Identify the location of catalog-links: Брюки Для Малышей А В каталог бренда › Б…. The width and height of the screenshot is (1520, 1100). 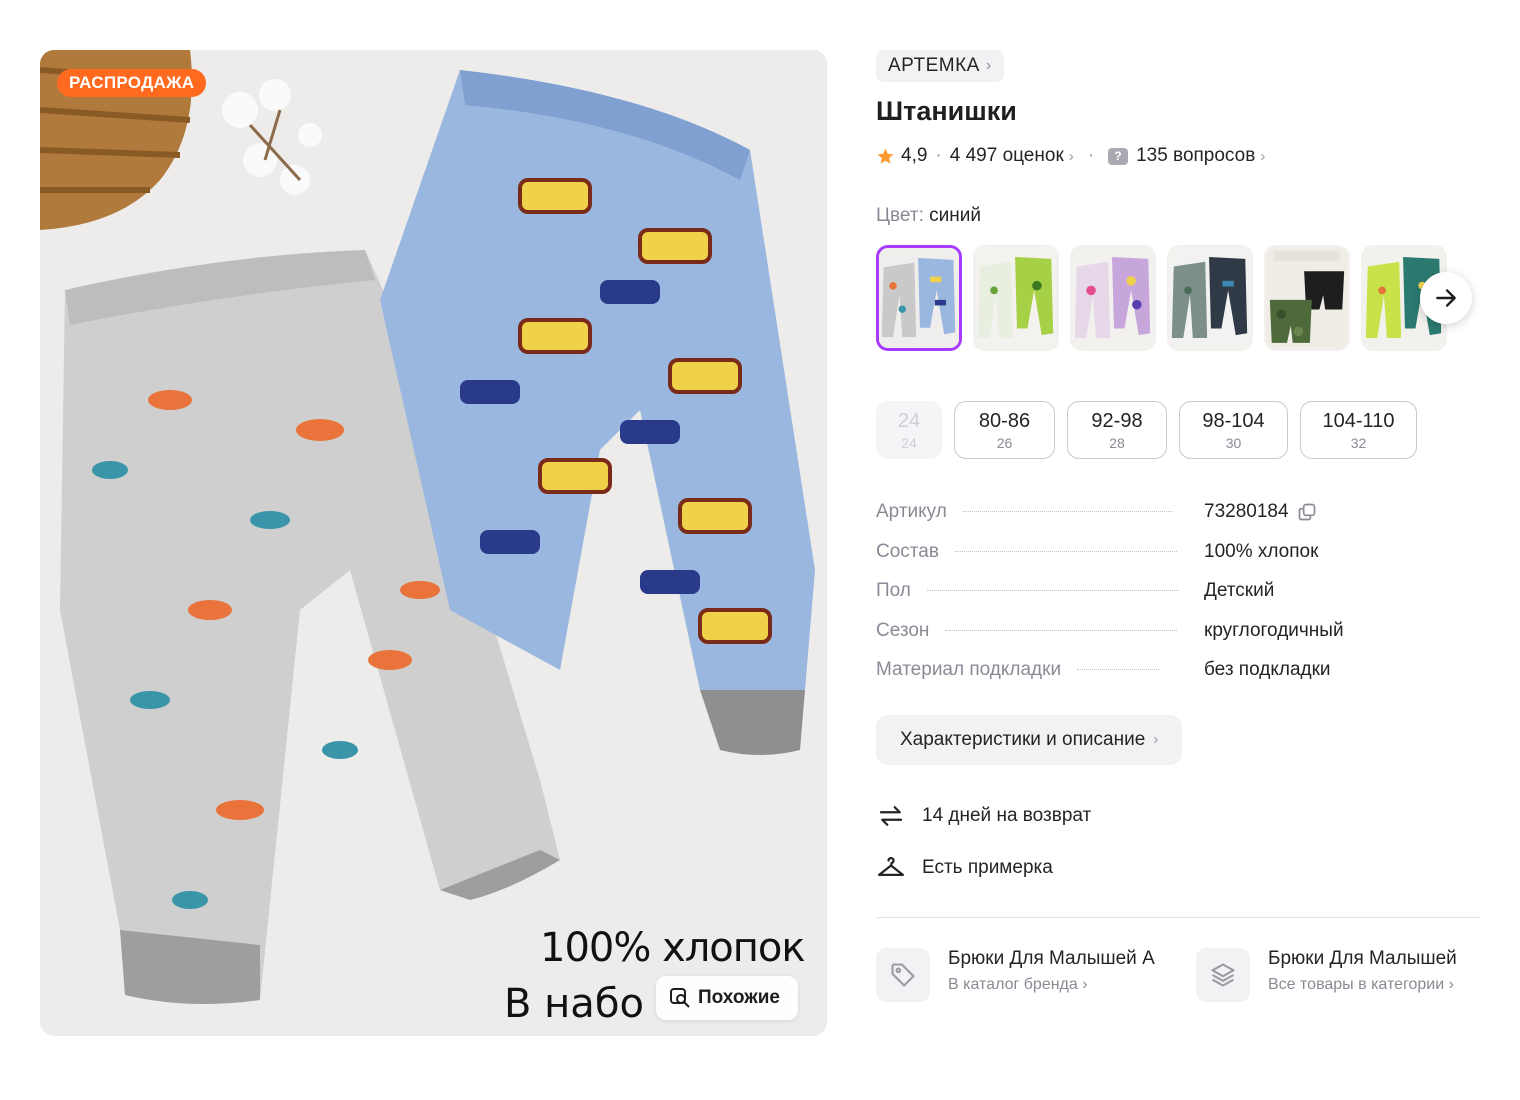
(1178, 974).